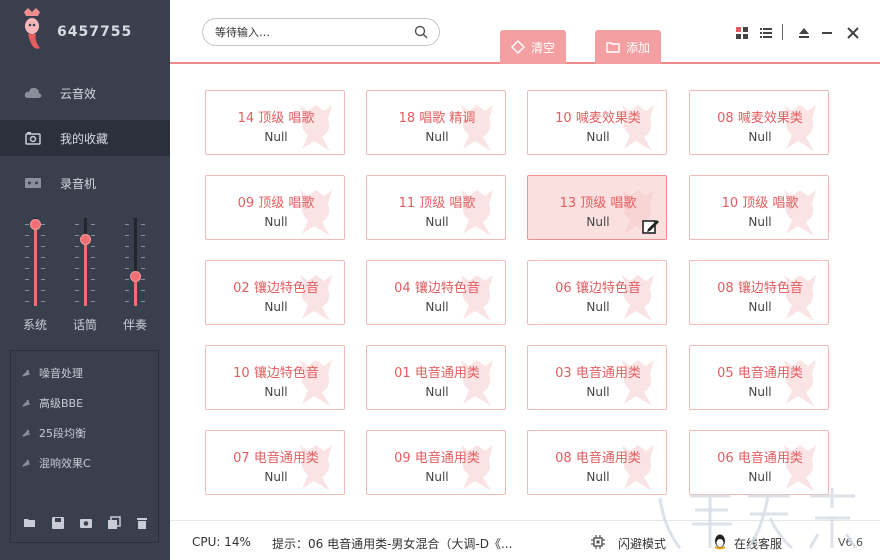  I want to click on preset-title: 11 顶级 唱歌, so click(437, 203).